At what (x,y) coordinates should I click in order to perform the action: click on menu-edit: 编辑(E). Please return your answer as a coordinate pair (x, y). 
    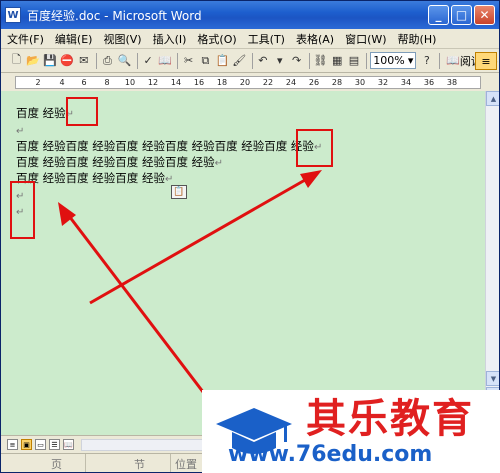
    Looking at the image, I should click on (74, 39).